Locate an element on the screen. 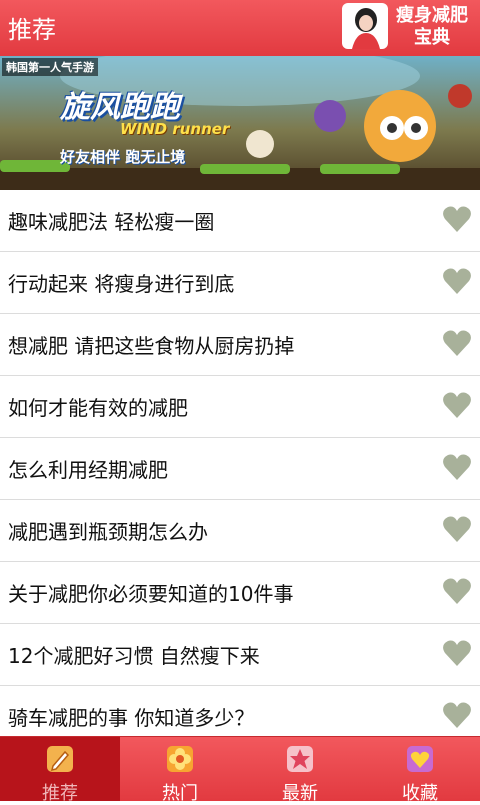  tab-favorites: 收藏 is located at coordinates (420, 770).